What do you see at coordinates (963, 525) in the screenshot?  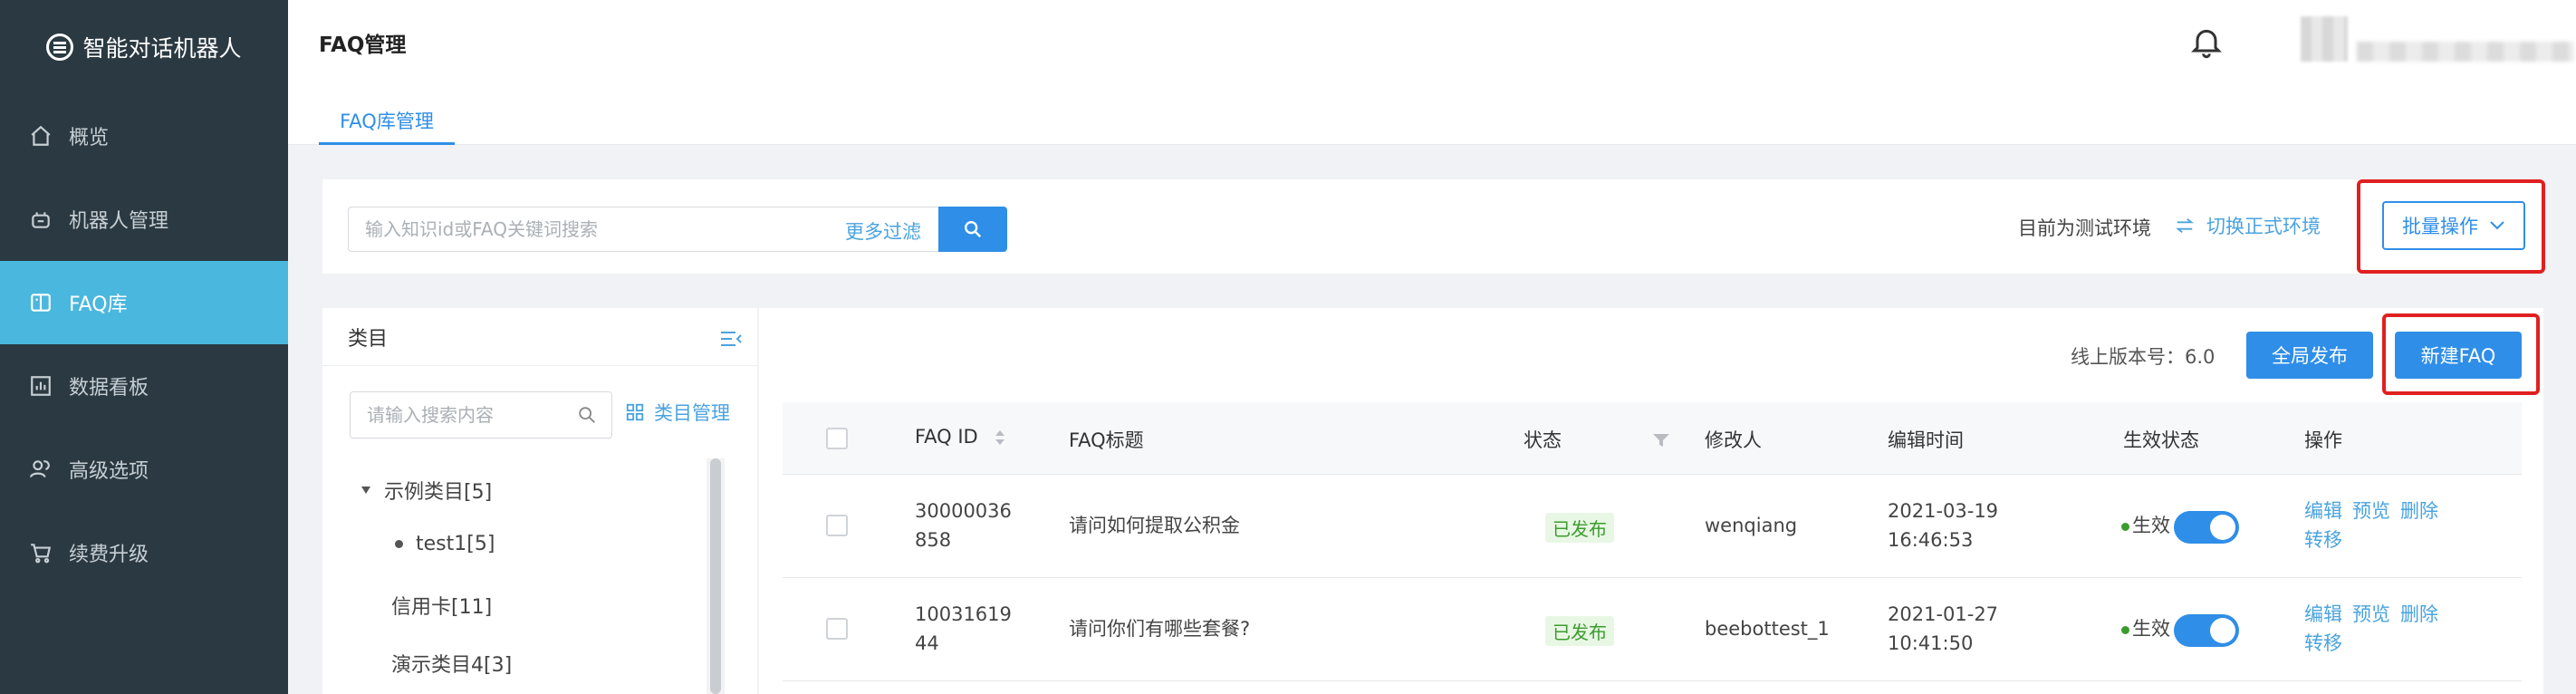 I see `faq-id: 30000036 858` at bounding box center [963, 525].